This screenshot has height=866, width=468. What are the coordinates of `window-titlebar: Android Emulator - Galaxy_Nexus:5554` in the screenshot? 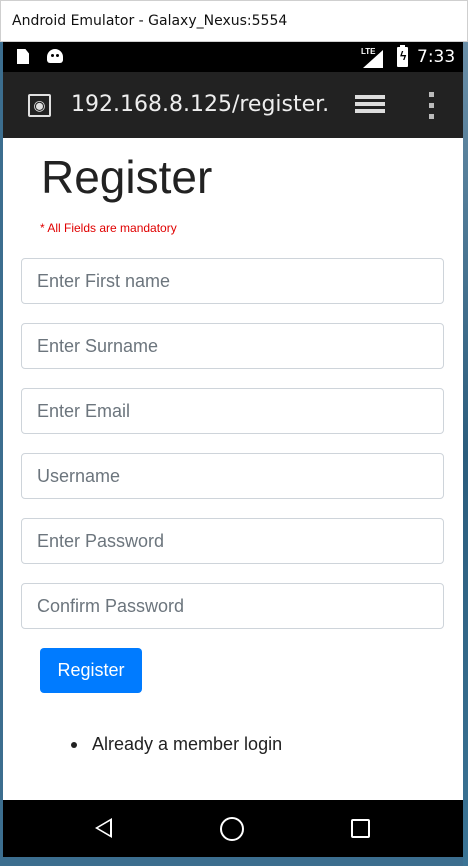 It's located at (234, 21).